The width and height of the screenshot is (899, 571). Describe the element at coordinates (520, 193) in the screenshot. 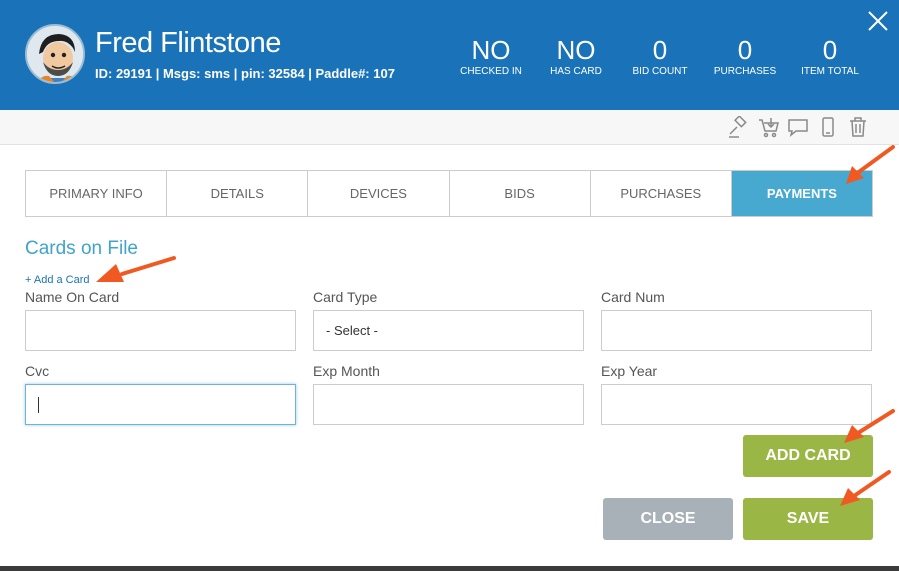

I see `tab-bids: BIDS` at that location.